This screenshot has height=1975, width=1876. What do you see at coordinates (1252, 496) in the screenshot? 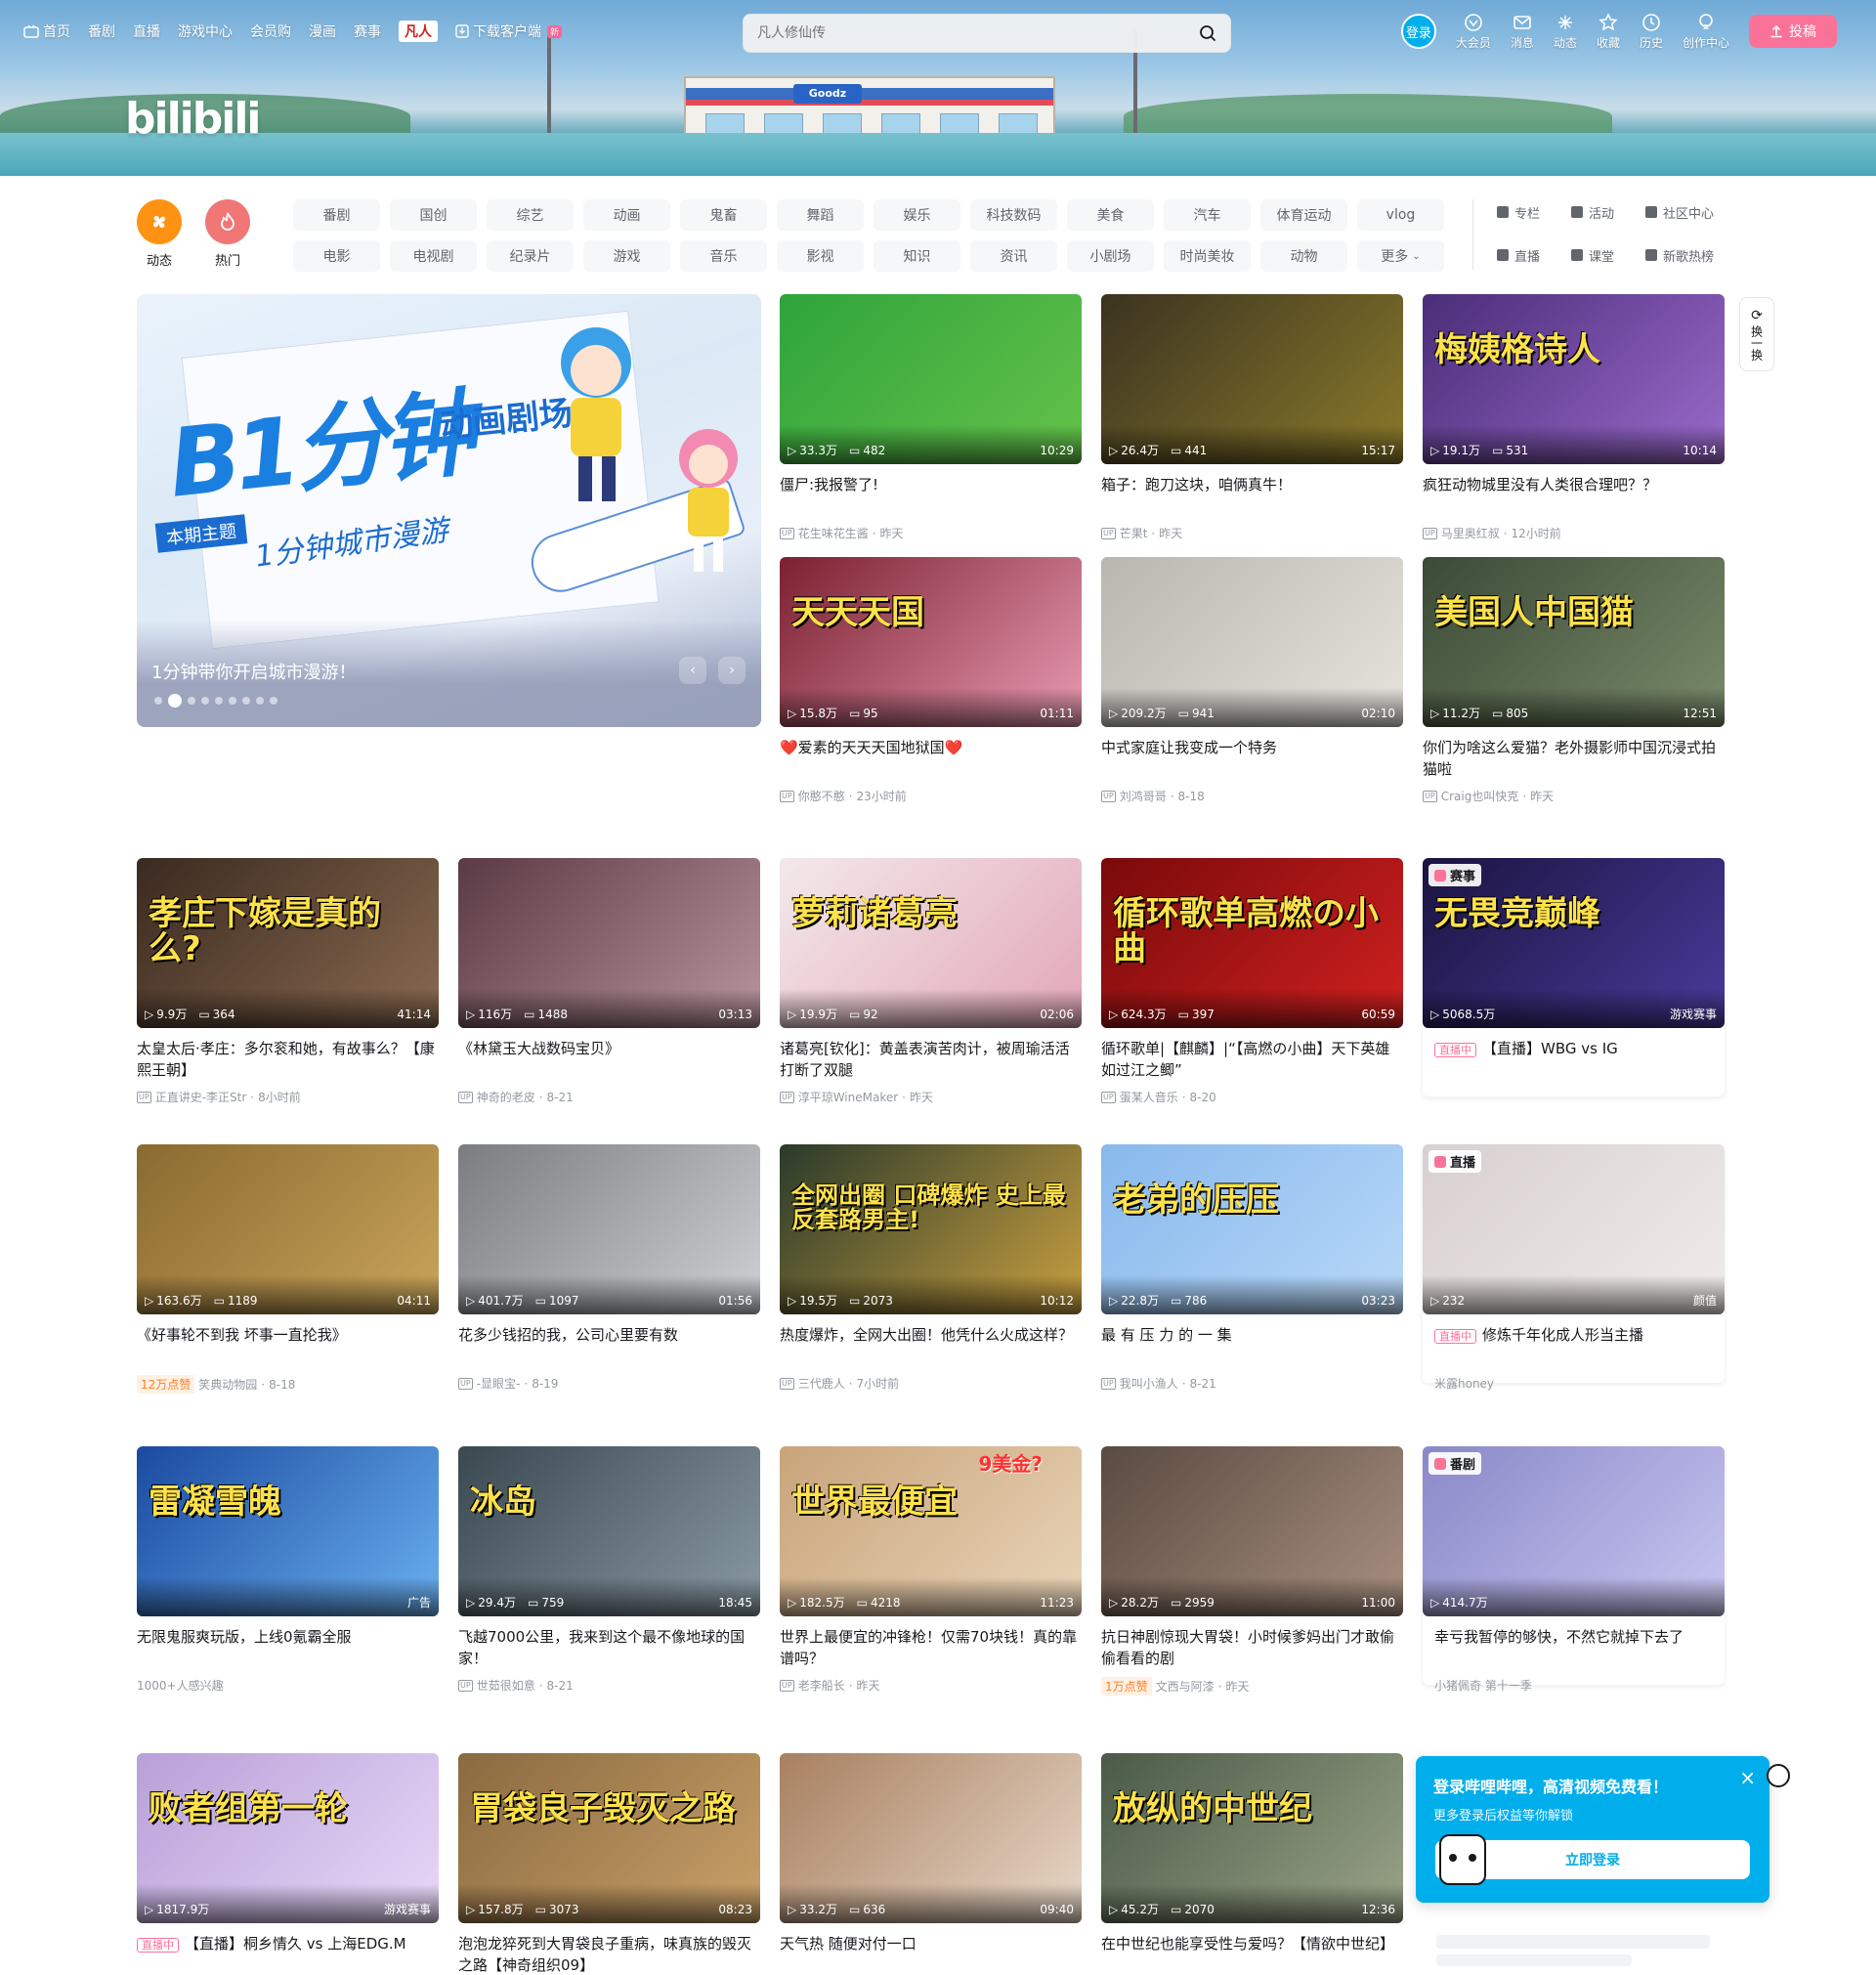
I see `video-title: 箱子：跑刀这块，咱俩真牛！` at bounding box center [1252, 496].